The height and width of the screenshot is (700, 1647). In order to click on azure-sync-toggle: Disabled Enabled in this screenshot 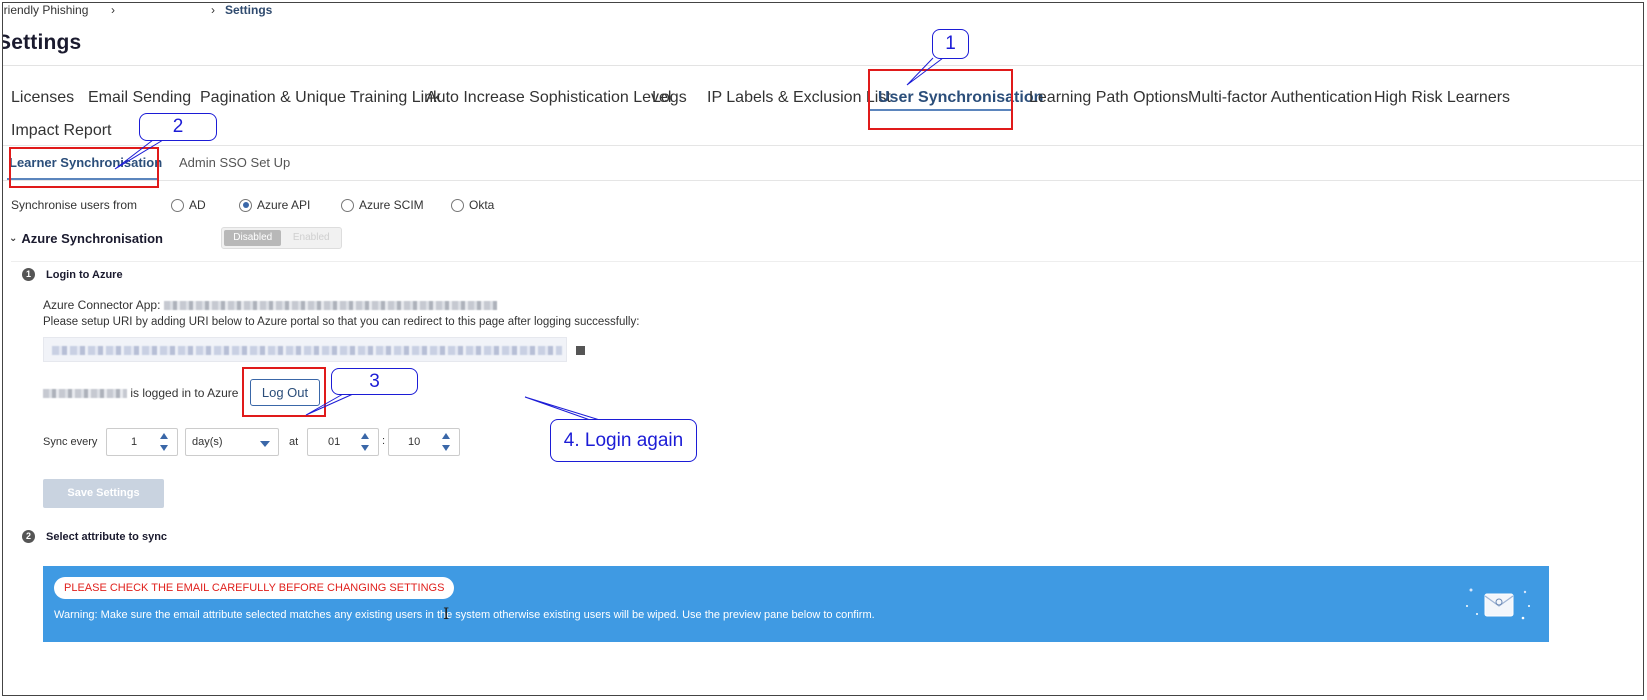, I will do `click(281, 238)`.